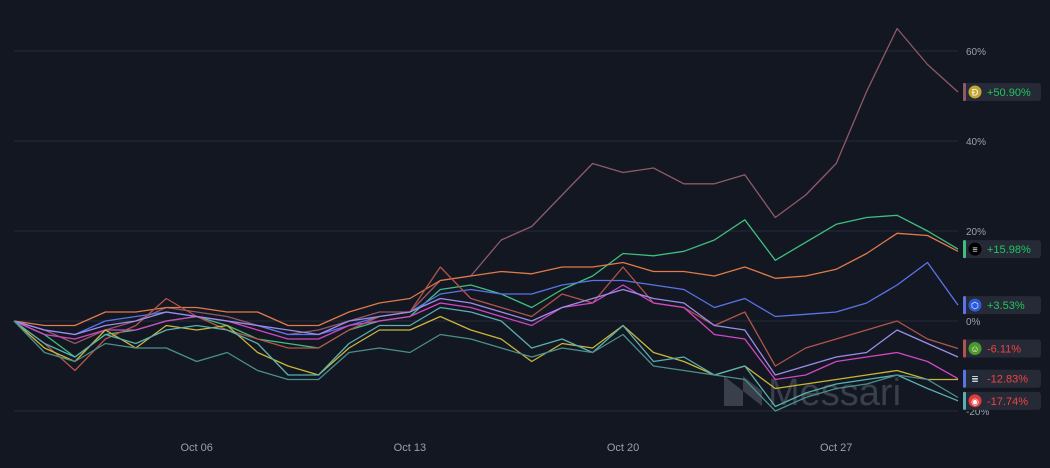 Image resolution: width=1050 pixels, height=468 pixels. Describe the element at coordinates (976, 142) in the screenshot. I see `y-tick-label: 40%` at that location.